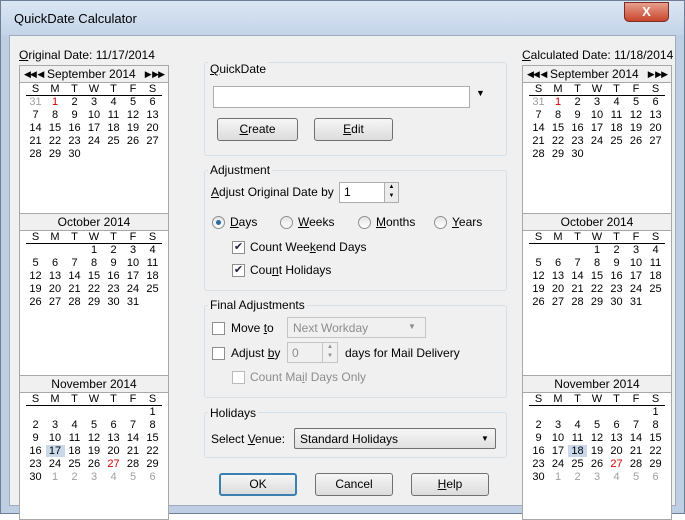  I want to click on title-bar: QuickDate Calculator X, so click(342, 18).